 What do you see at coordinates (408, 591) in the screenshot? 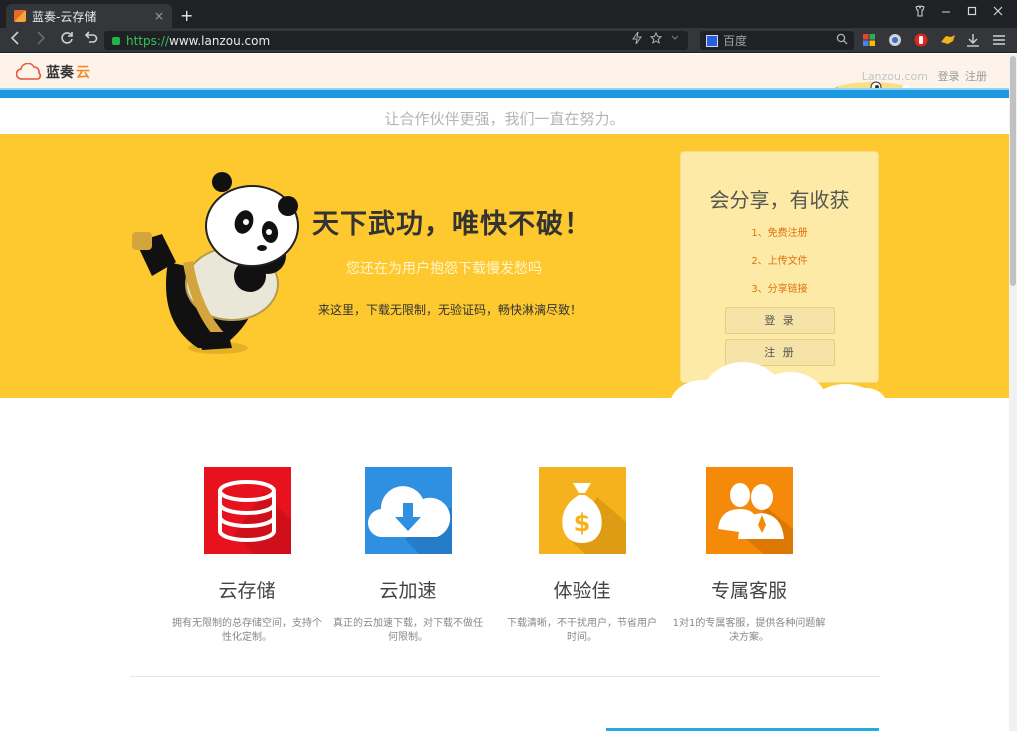
I see `feature-title: 云加速` at bounding box center [408, 591].